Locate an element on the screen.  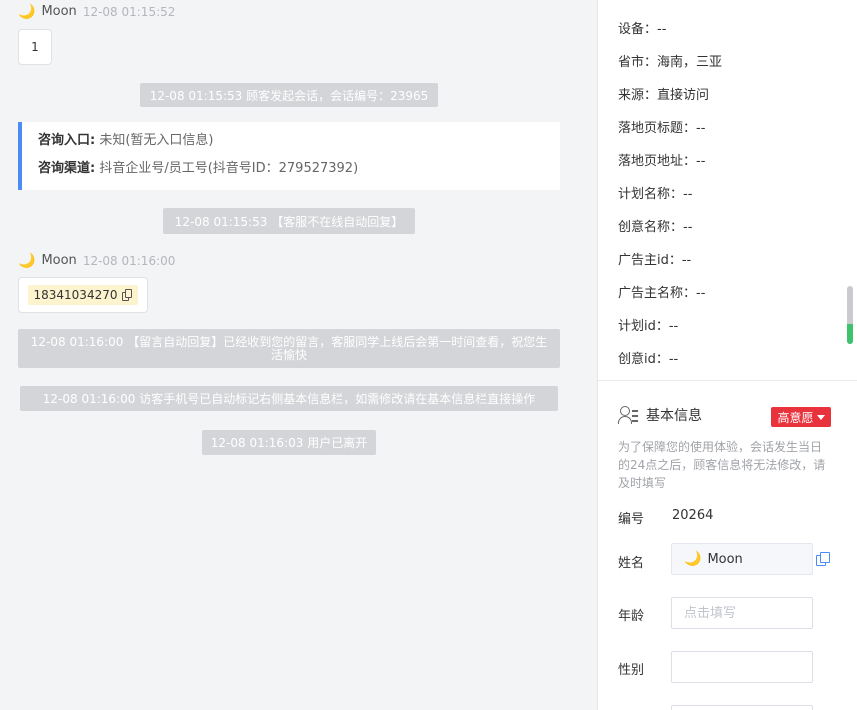
info-advertiser-name: 广告主名称：-- is located at coordinates (662, 293).